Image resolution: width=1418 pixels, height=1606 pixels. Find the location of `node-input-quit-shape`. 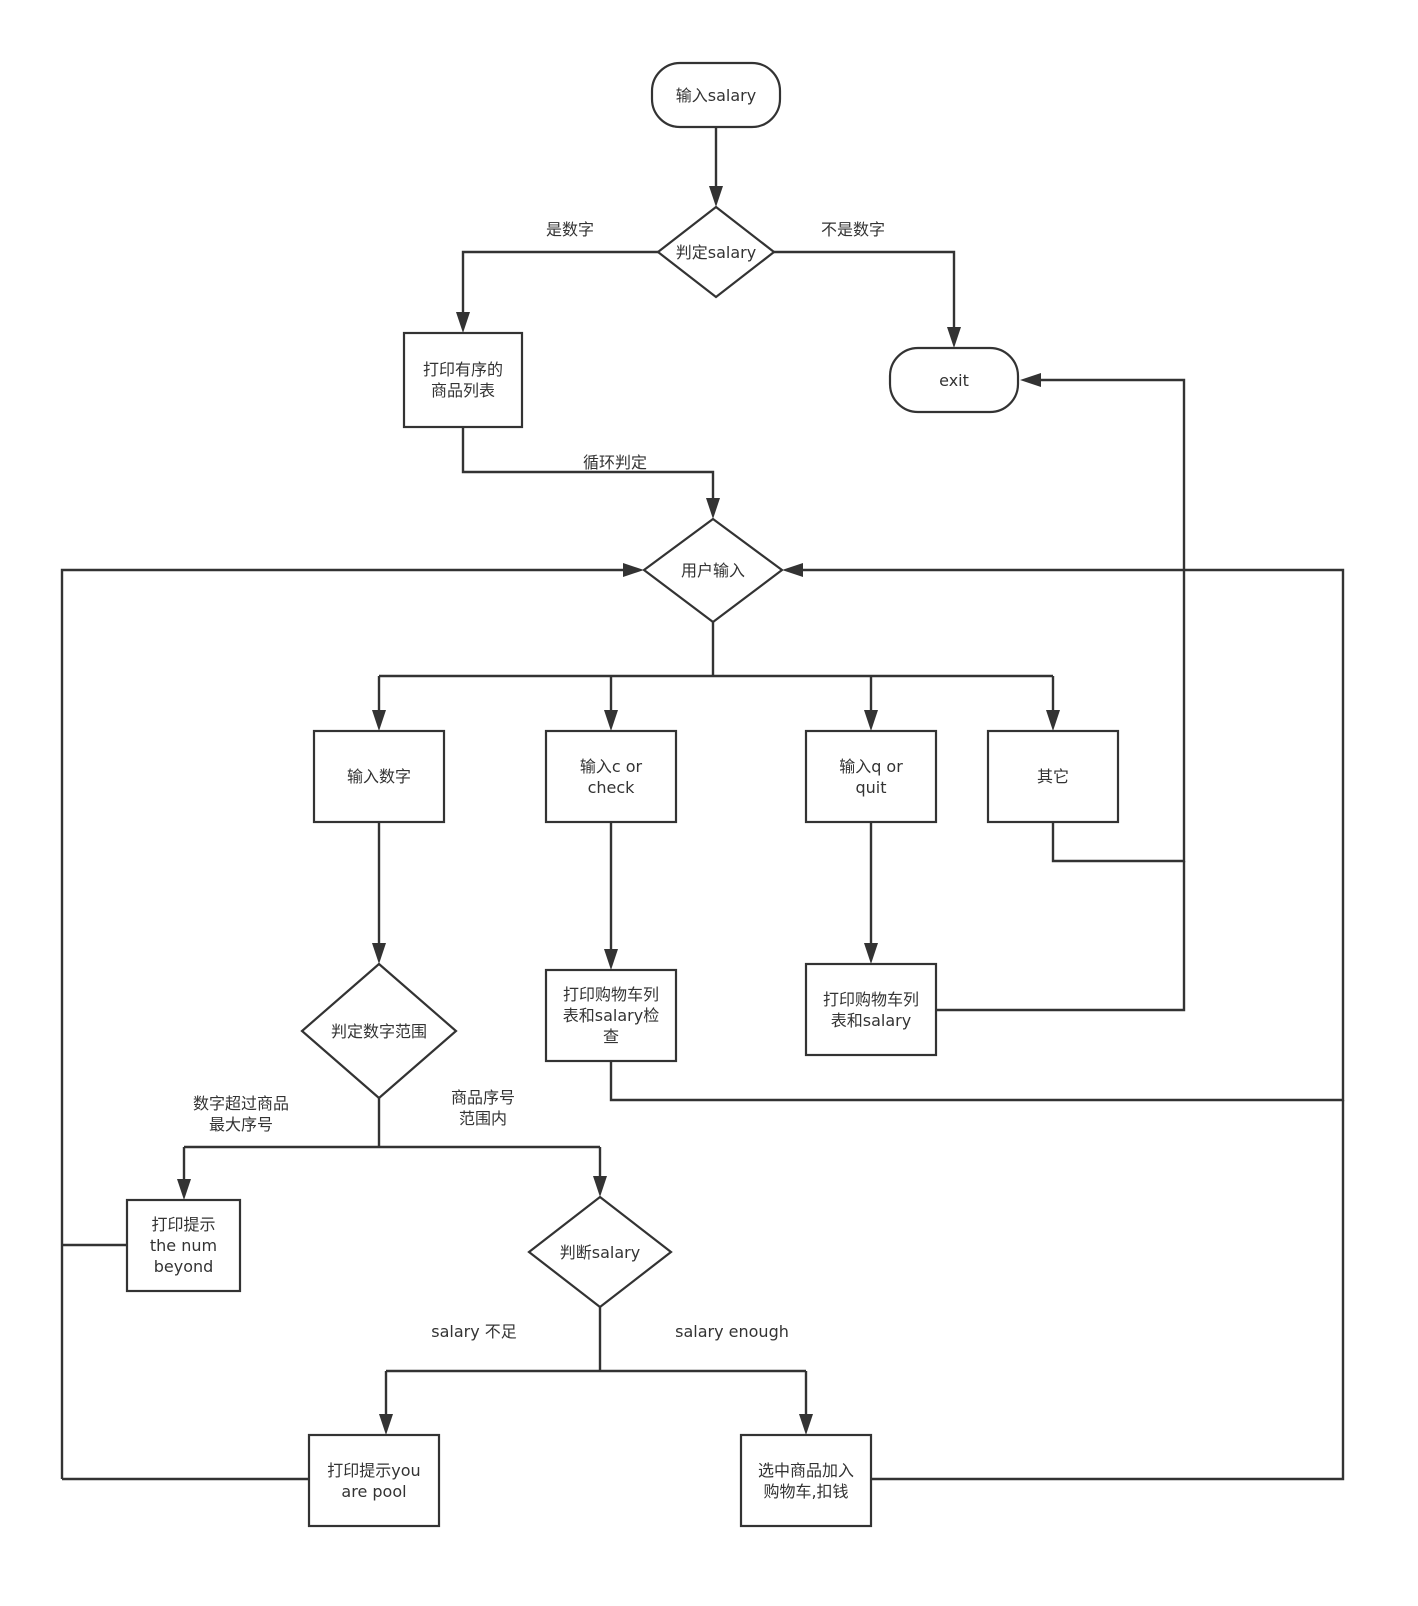

node-input-quit-shape is located at coordinates (871, 776).